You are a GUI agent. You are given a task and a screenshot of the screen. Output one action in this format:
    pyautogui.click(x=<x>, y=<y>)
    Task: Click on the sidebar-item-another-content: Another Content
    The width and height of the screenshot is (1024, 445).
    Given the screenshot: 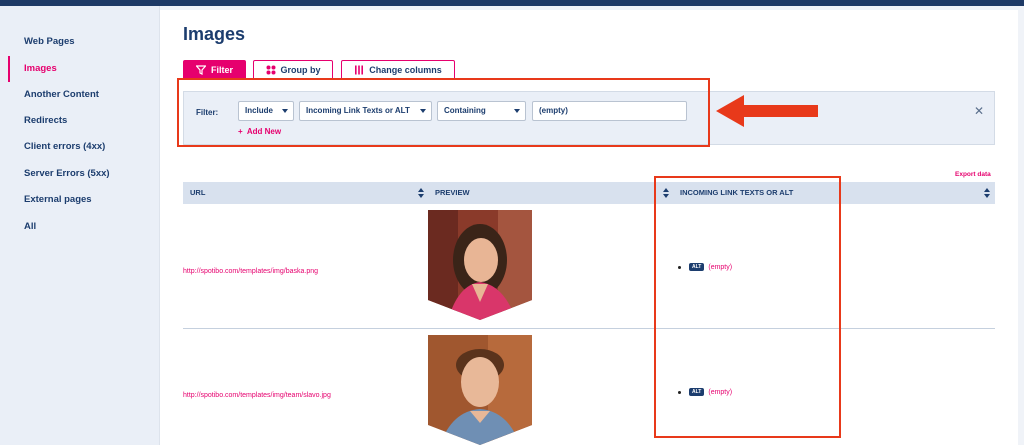 What is the action you would take?
    pyautogui.click(x=84, y=95)
    